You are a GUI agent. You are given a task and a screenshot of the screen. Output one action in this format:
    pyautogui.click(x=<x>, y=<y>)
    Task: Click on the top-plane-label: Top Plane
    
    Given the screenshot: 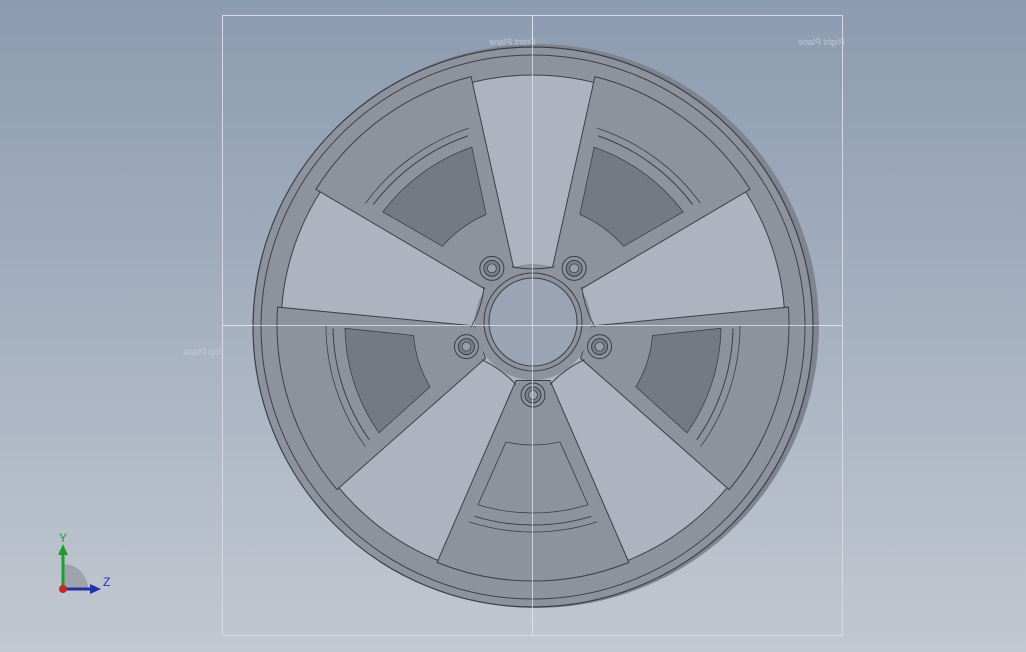 What is the action you would take?
    pyautogui.click(x=203, y=352)
    